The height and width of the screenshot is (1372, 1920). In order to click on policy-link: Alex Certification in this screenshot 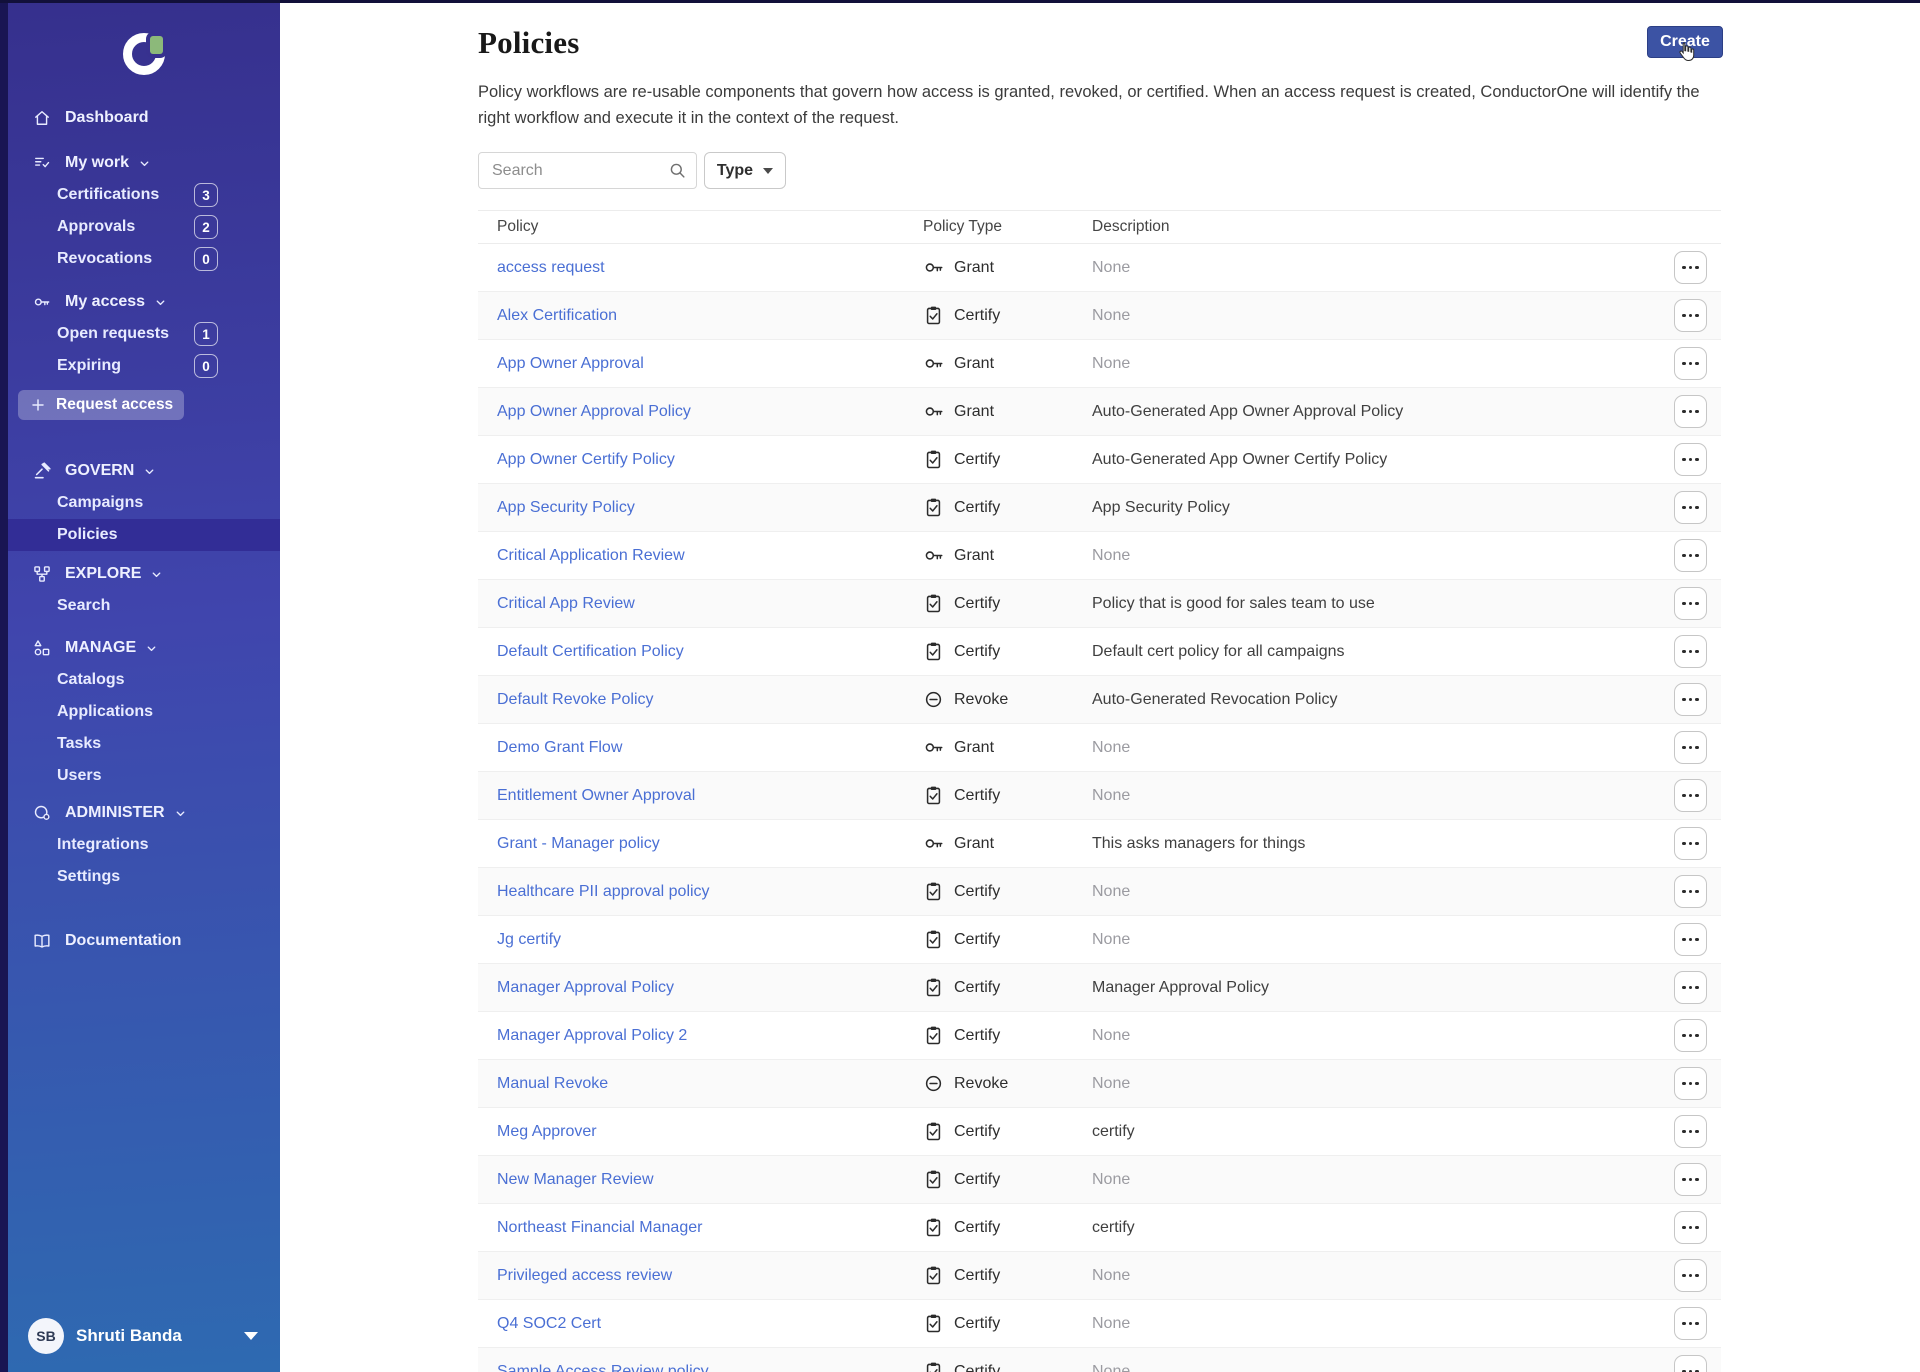, I will do `click(557, 315)`.